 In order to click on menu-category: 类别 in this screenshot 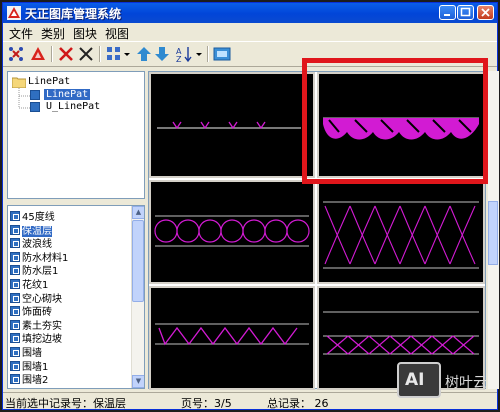, I will do `click(53, 33)`.